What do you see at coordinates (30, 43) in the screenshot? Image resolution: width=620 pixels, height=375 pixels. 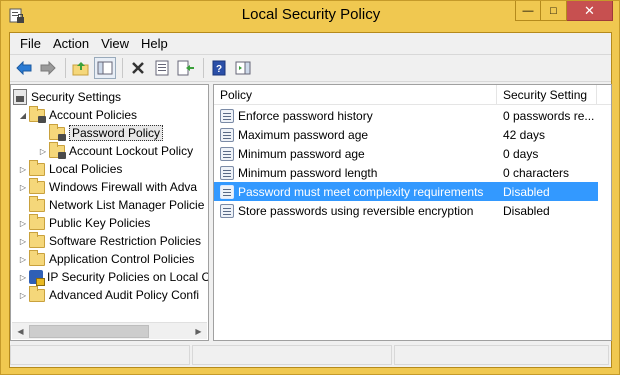 I see `menu-file: File` at bounding box center [30, 43].